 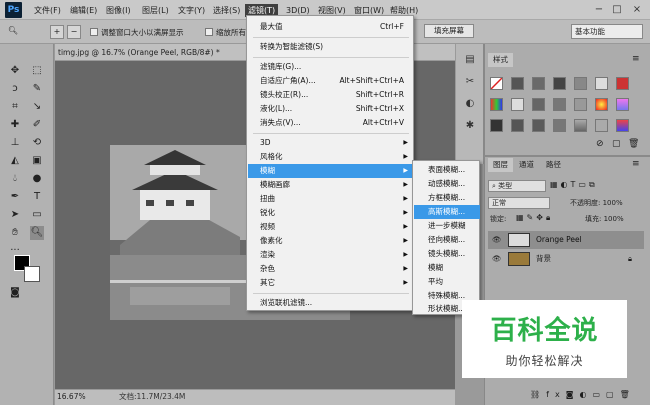 What do you see at coordinates (637, 9) in the screenshot?
I see `close-icon: ×` at bounding box center [637, 9].